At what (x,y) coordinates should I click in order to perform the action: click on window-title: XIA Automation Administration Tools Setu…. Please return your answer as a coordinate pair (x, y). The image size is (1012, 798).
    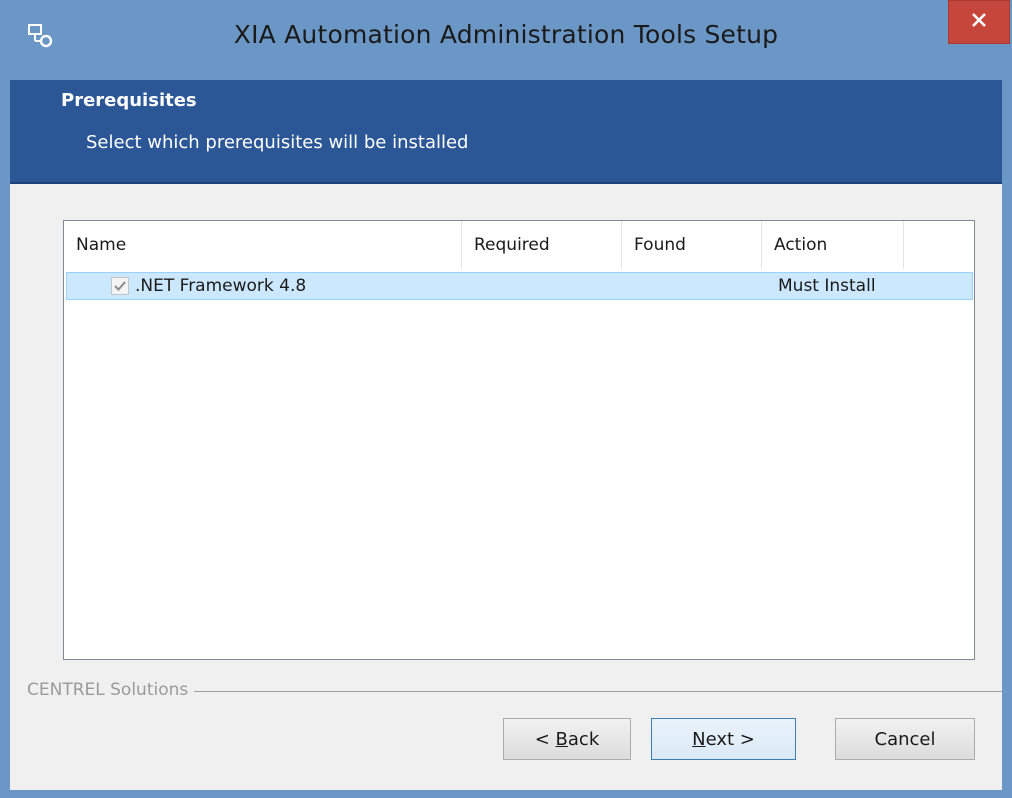
    Looking at the image, I should click on (506, 34).